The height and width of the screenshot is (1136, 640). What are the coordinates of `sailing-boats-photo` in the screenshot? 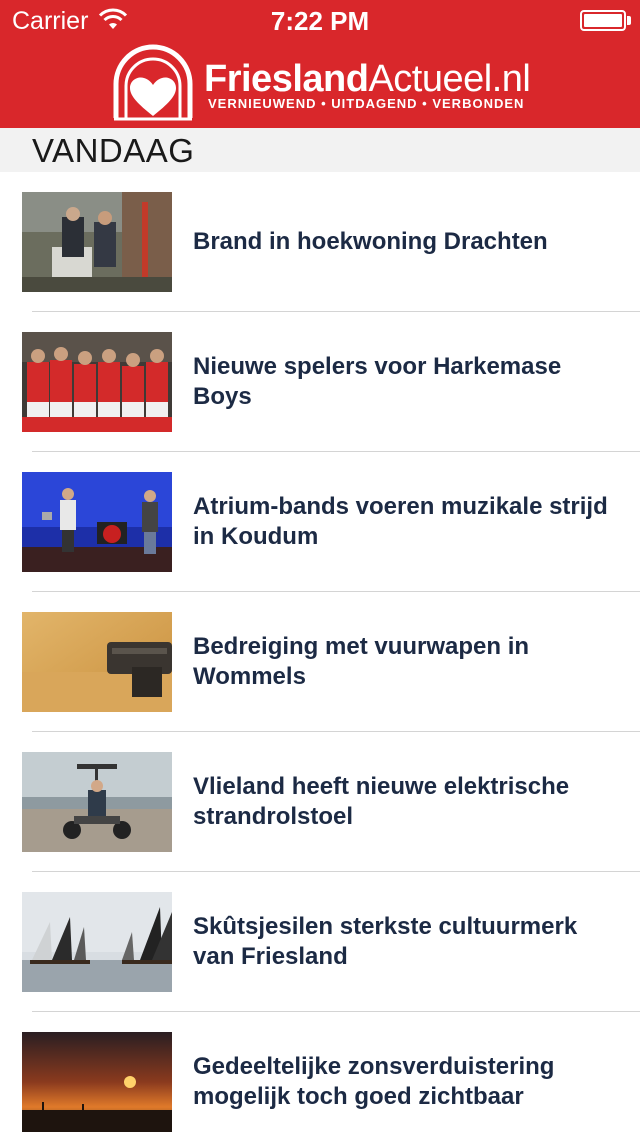 It's located at (97, 942).